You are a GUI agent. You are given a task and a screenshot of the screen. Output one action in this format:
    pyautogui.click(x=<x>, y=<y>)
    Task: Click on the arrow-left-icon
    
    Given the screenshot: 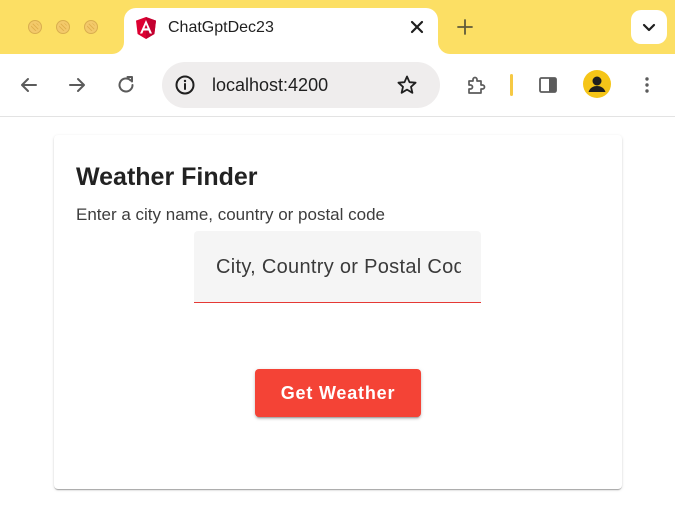 What is the action you would take?
    pyautogui.click(x=29, y=85)
    